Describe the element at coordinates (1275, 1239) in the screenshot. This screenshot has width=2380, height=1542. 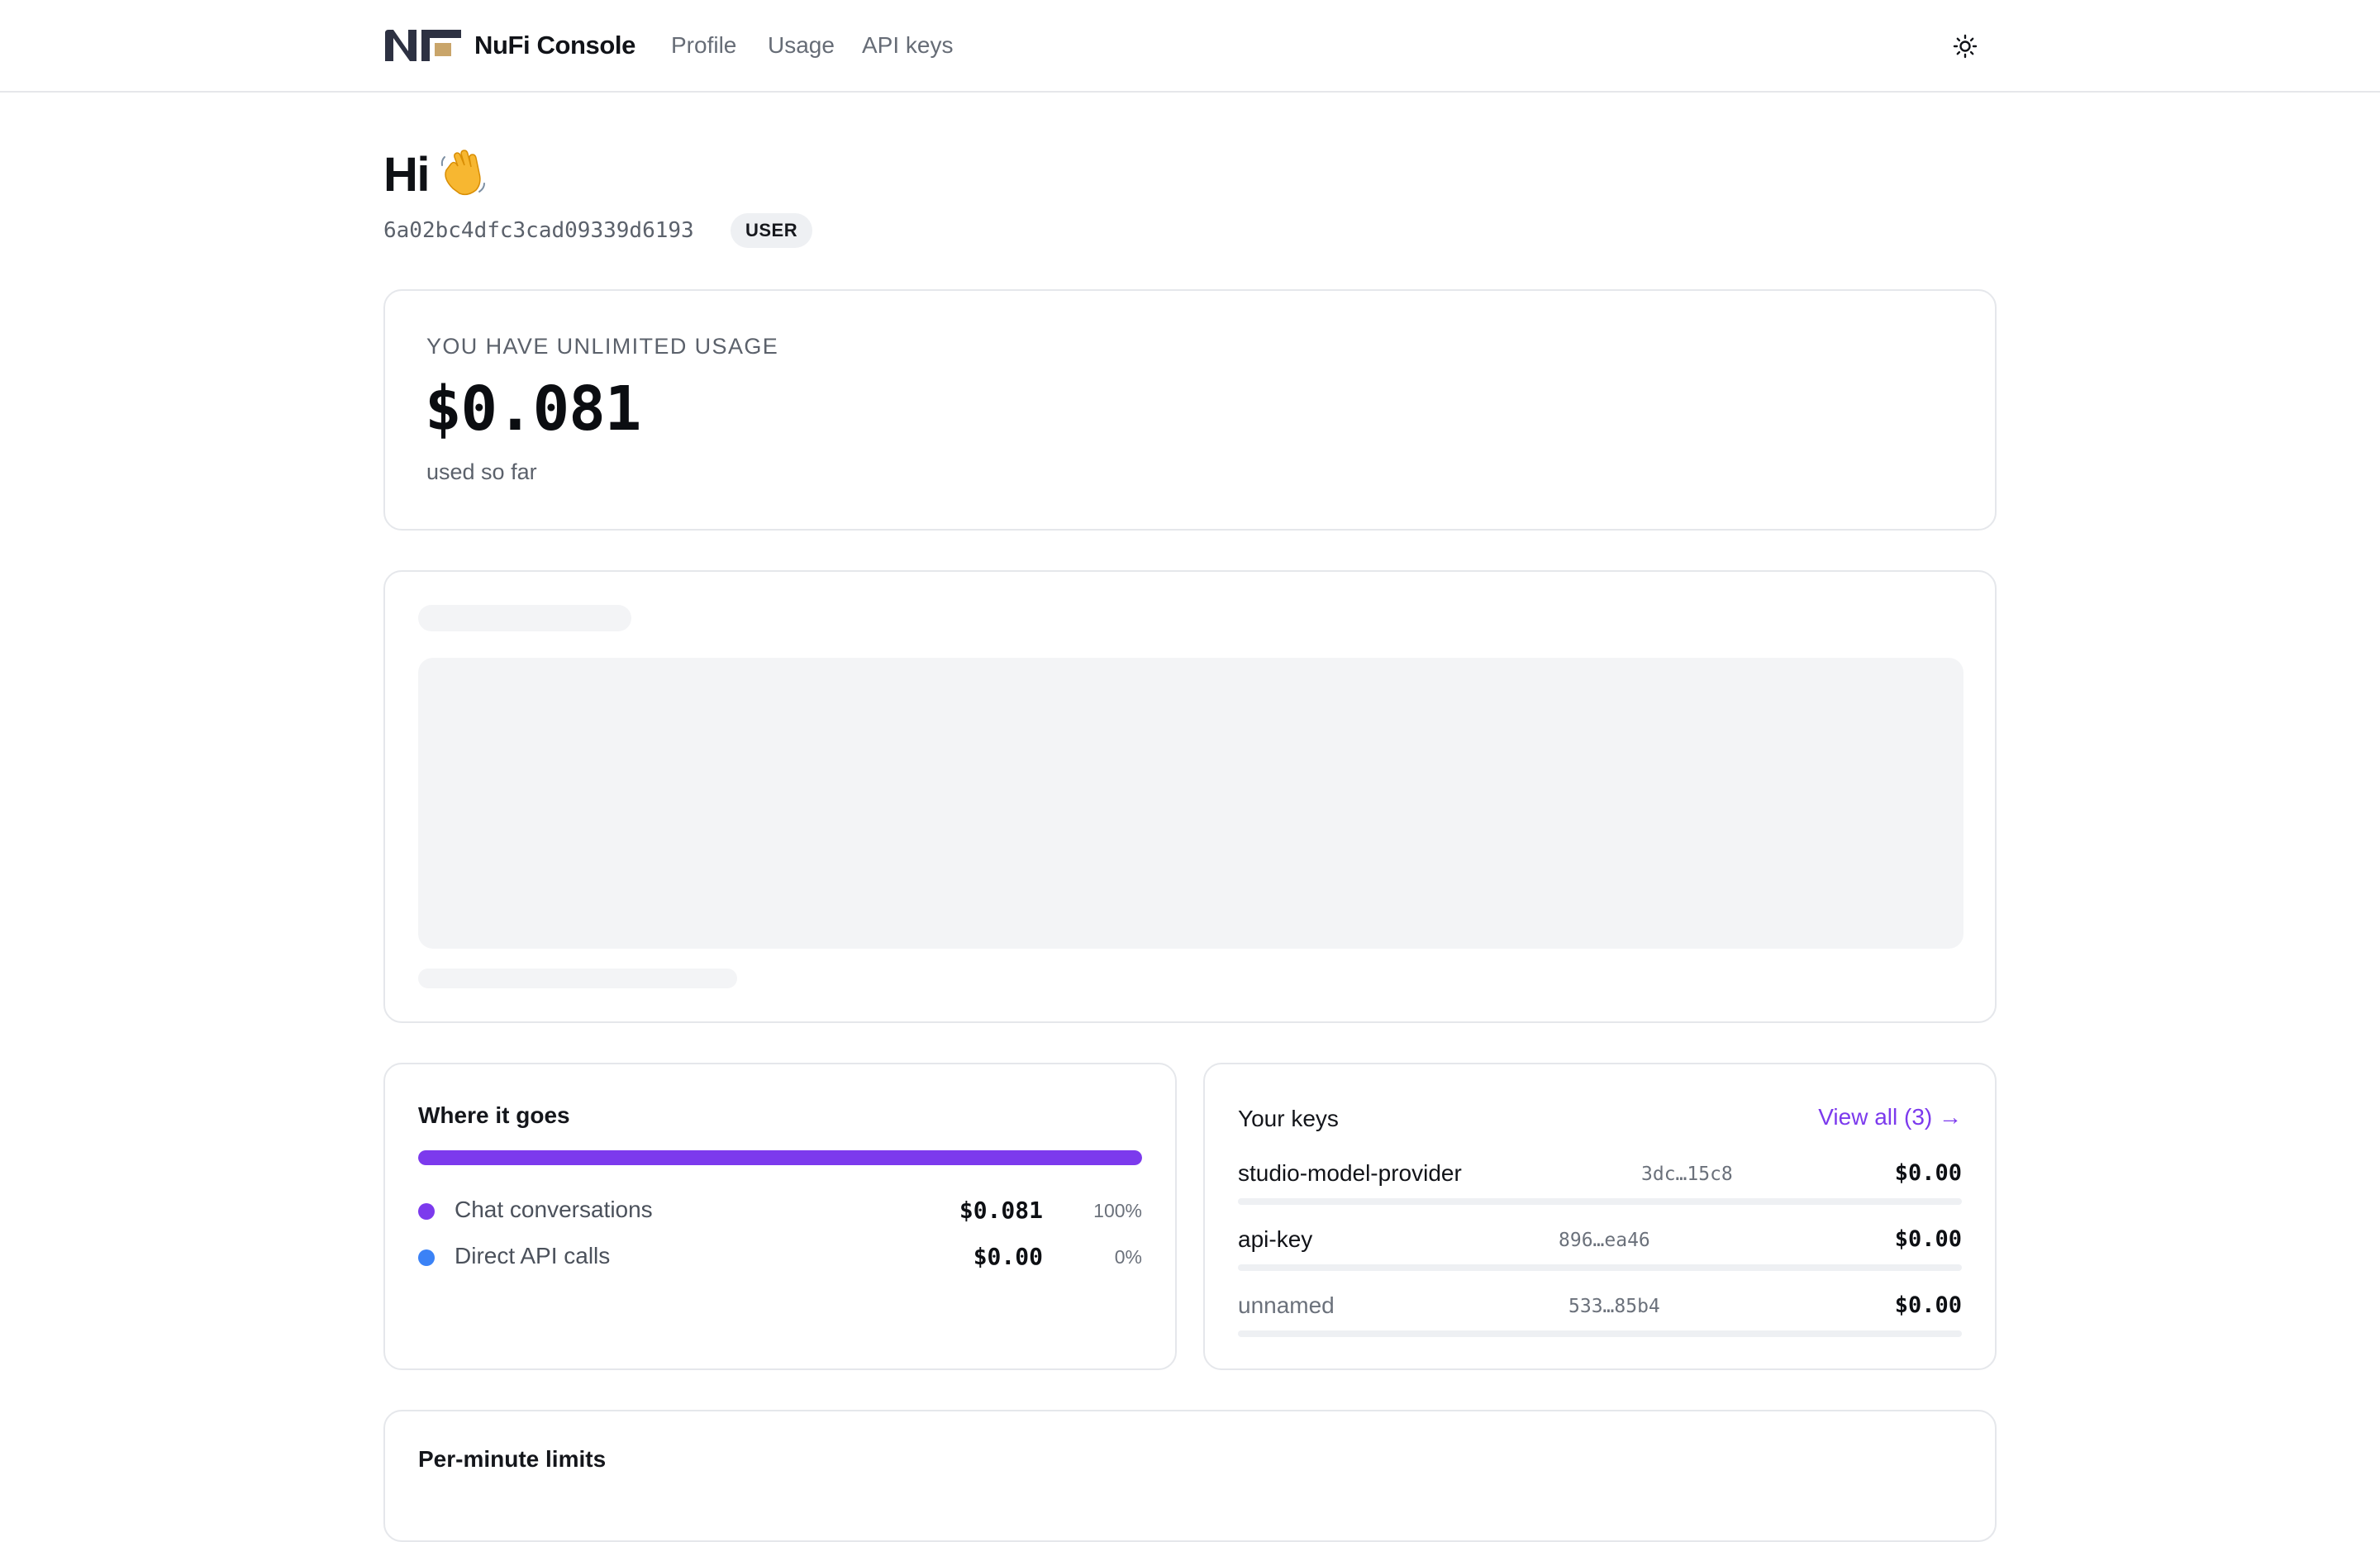
I see `key-name-api-key: api-key` at that location.